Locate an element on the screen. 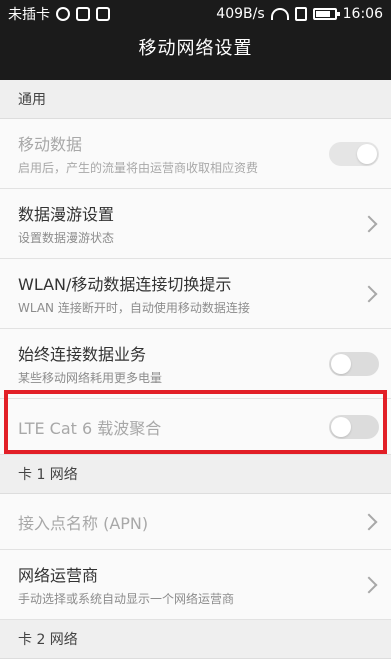 This screenshot has width=391, height=659. section-card2: 卡 2 网络 is located at coordinates (195, 639).